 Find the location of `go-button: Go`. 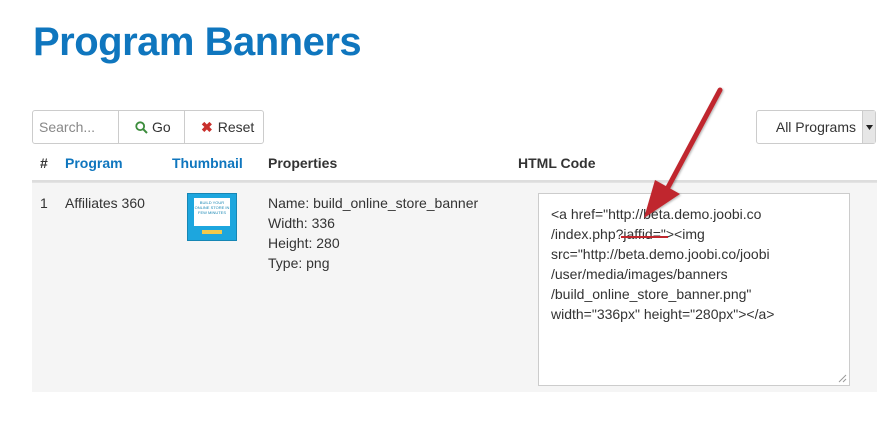

go-button: Go is located at coordinates (151, 127).